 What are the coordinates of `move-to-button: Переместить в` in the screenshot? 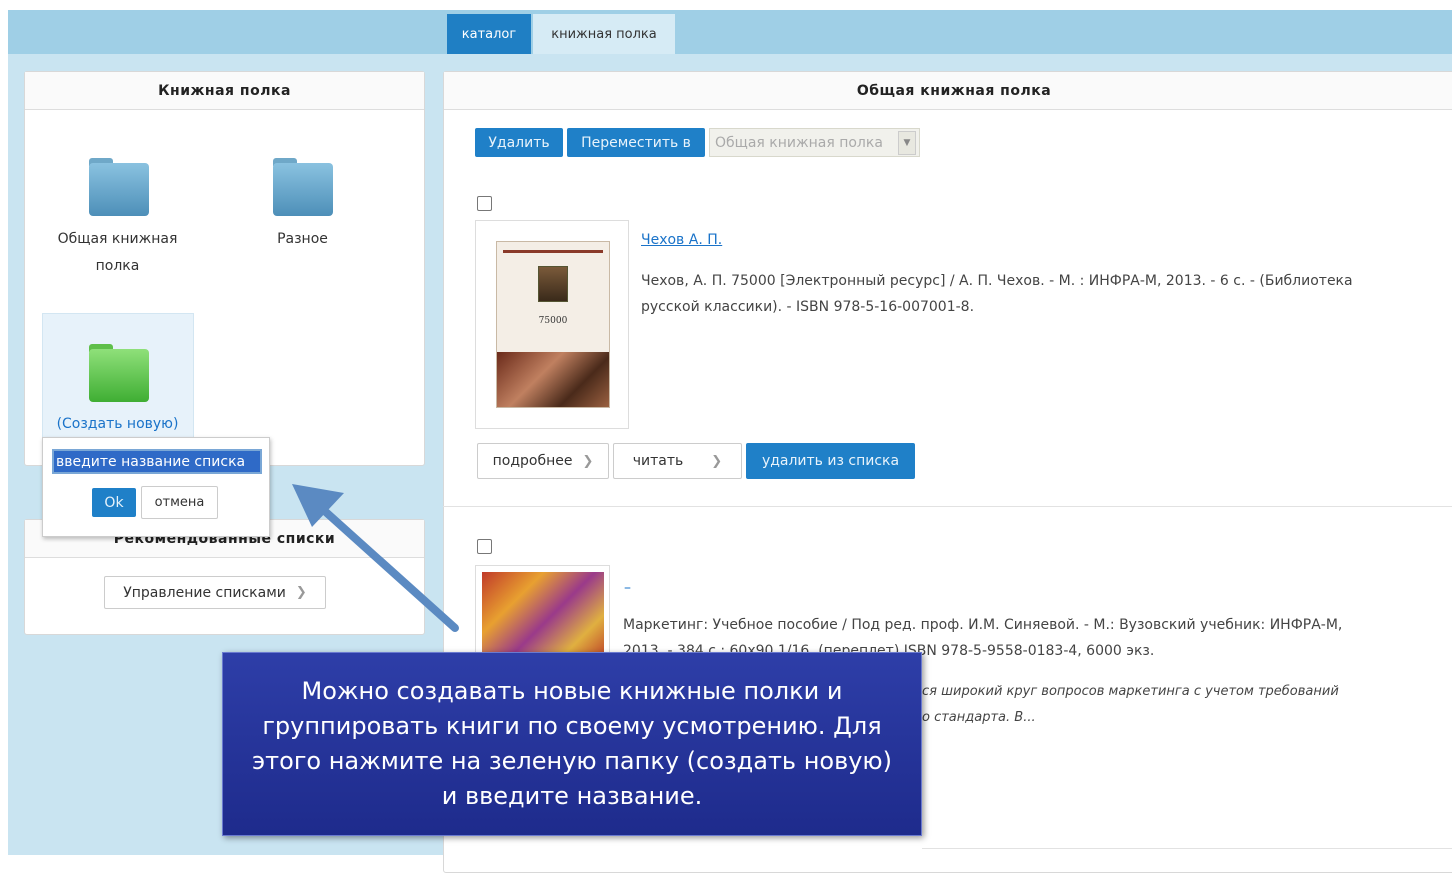 It's located at (636, 142).